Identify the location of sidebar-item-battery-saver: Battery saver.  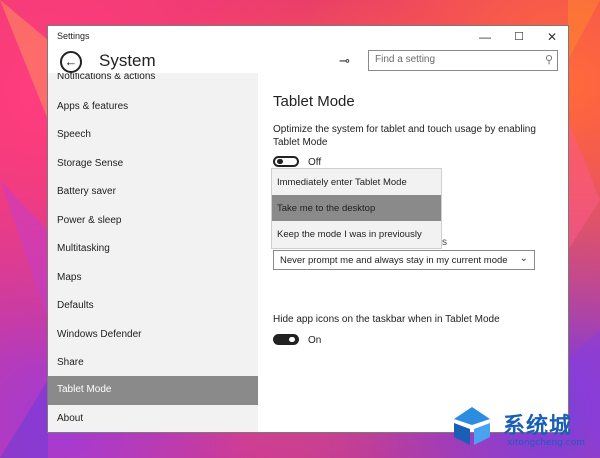
(153, 192).